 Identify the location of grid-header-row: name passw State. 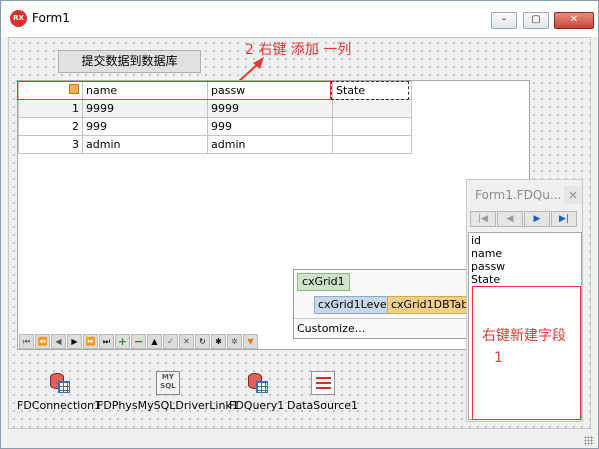
(215, 90).